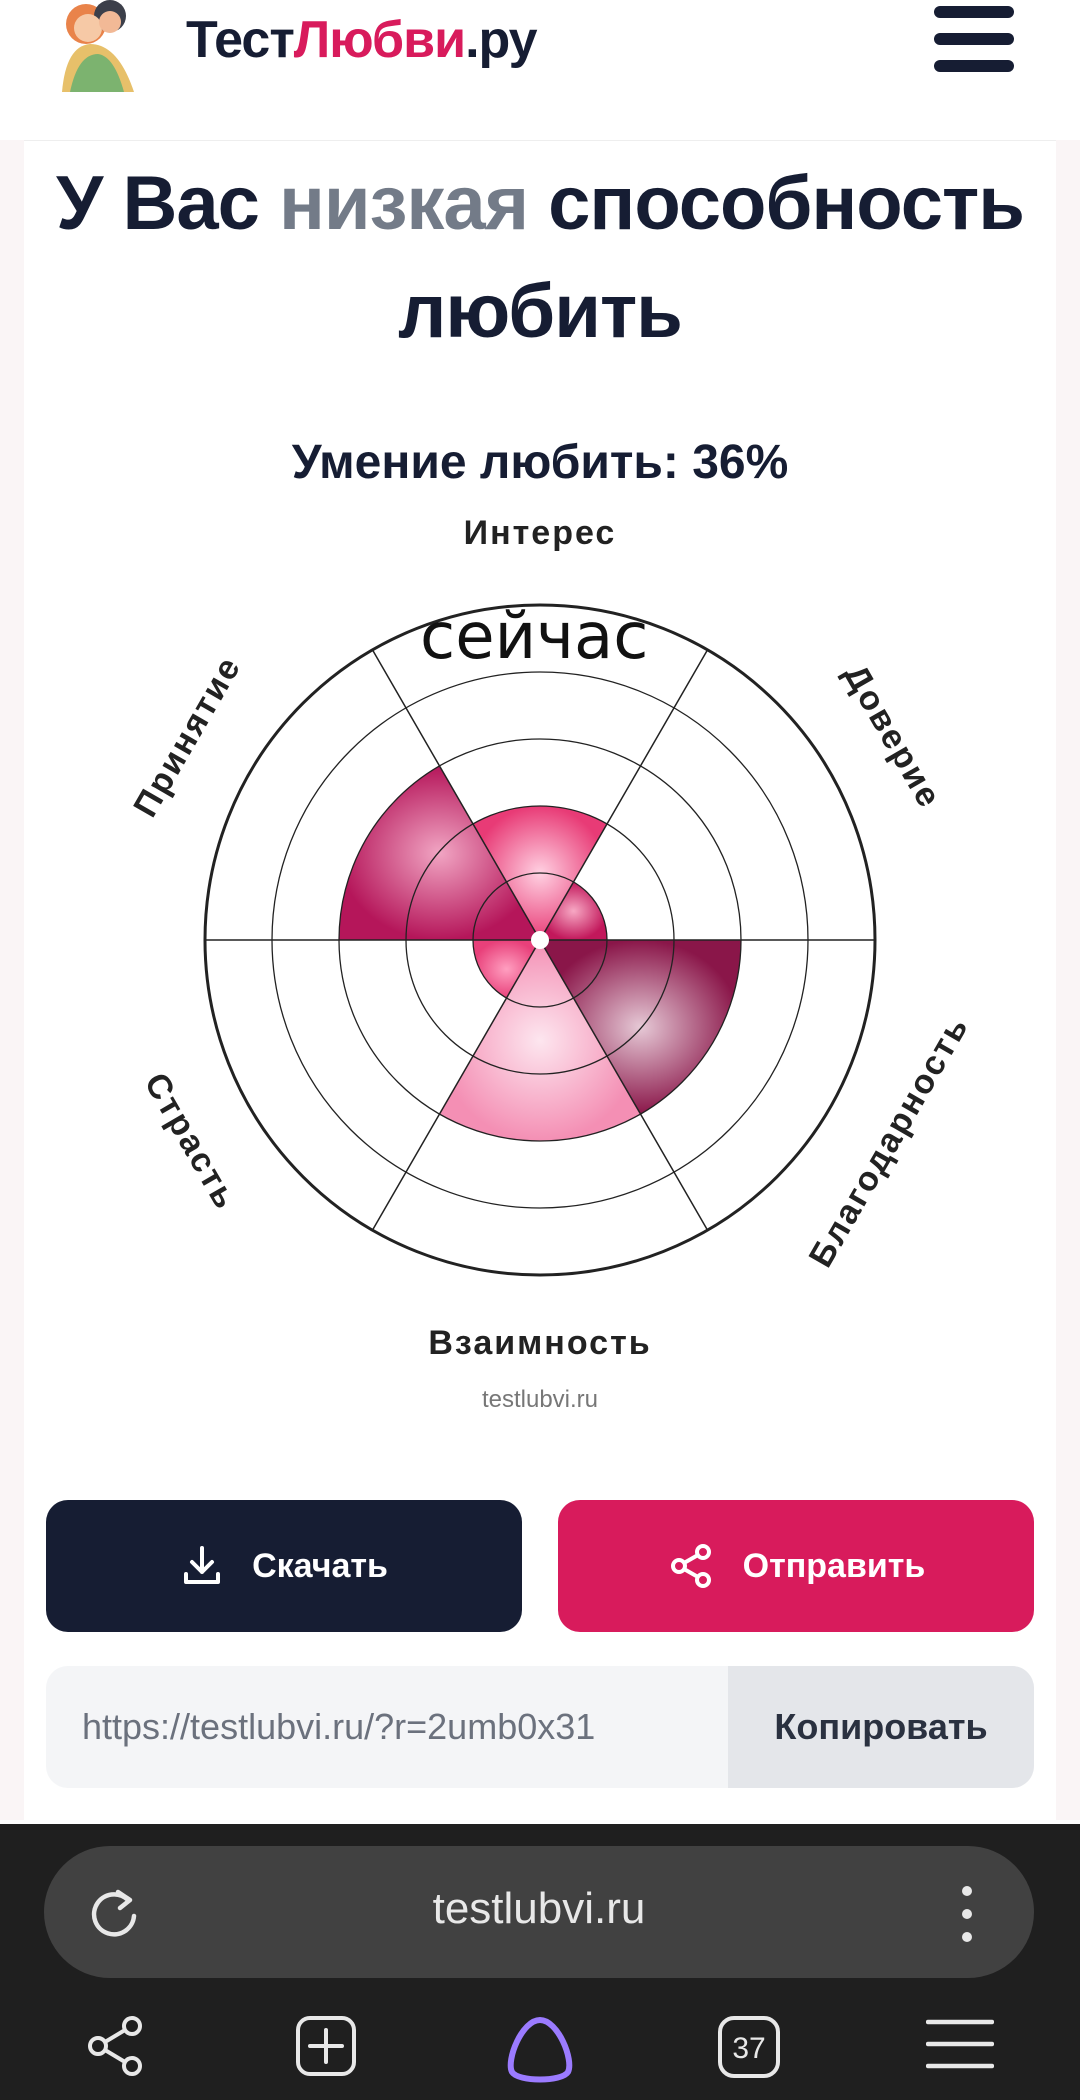 The width and height of the screenshot is (1080, 2100). I want to click on tabs-count: 37, so click(748, 2048).